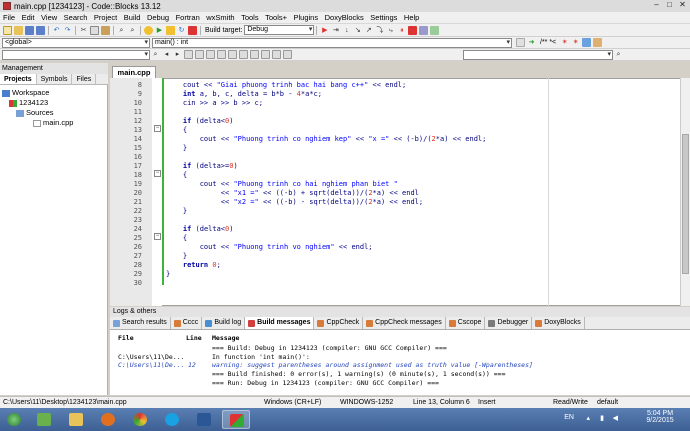 The height and width of the screenshot is (431, 690). Describe the element at coordinates (187, 323) in the screenshot. I see `tab-cccc: Cccc` at that location.